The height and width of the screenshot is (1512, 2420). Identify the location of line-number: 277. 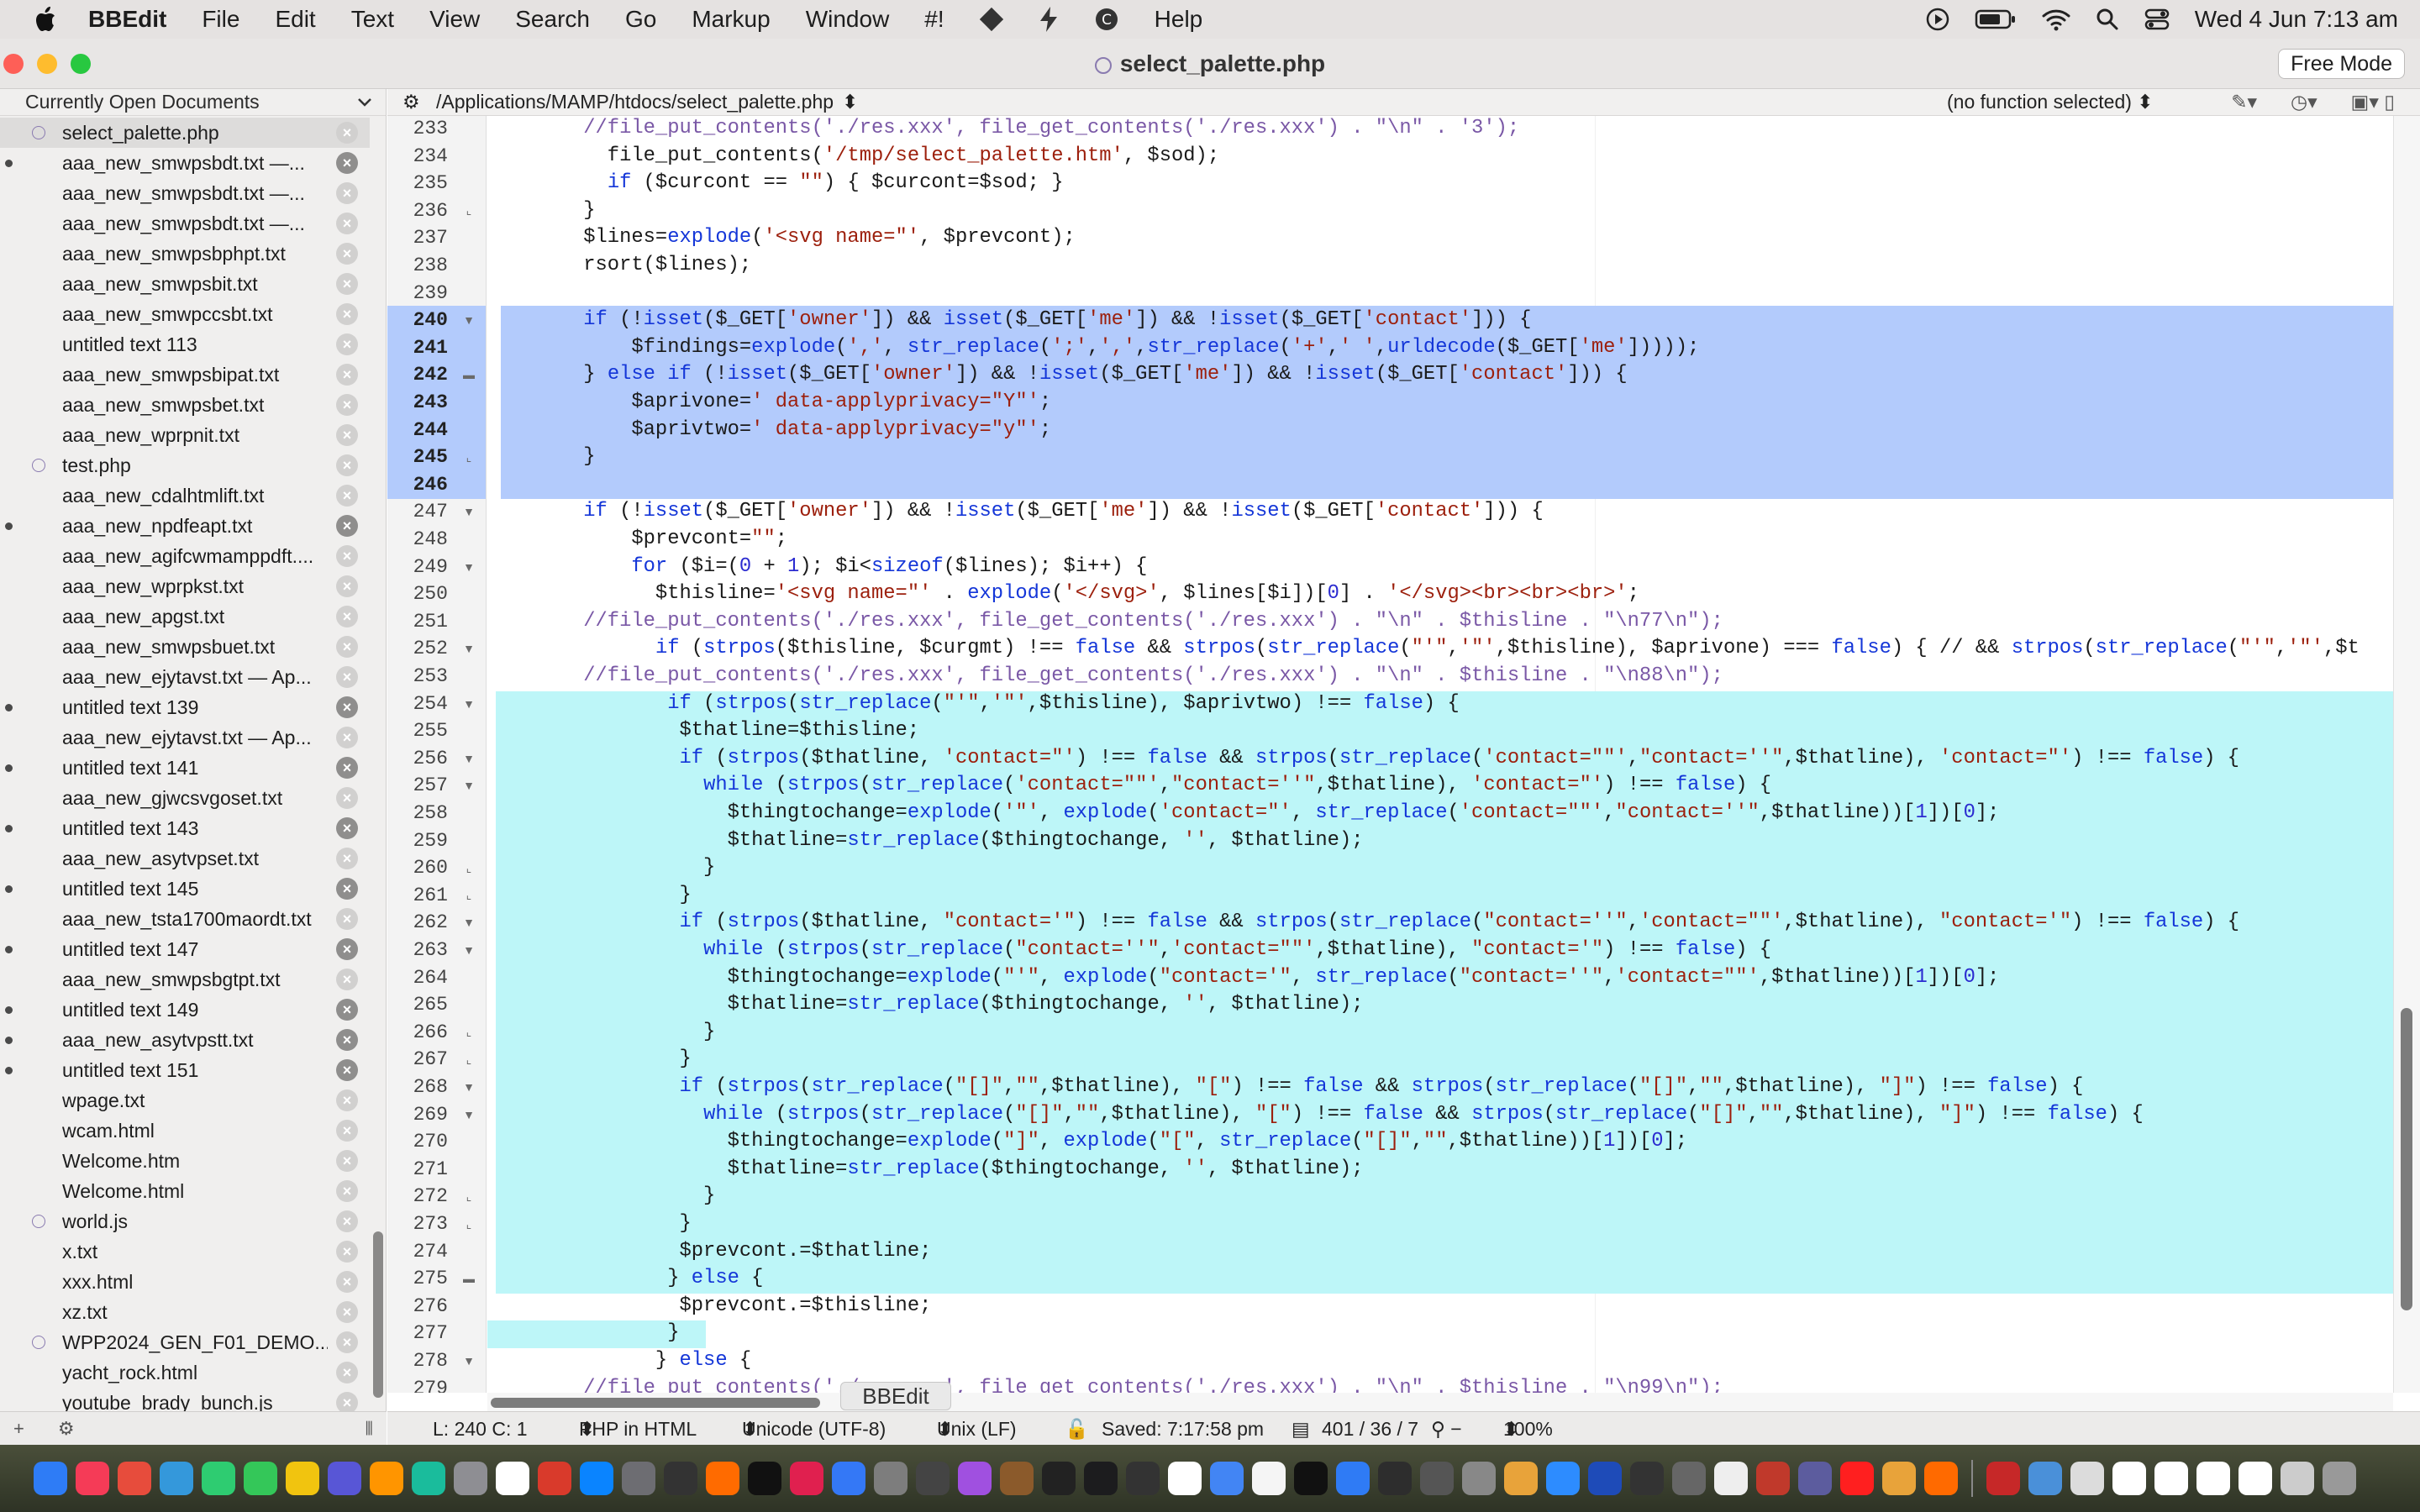
(417, 1333).